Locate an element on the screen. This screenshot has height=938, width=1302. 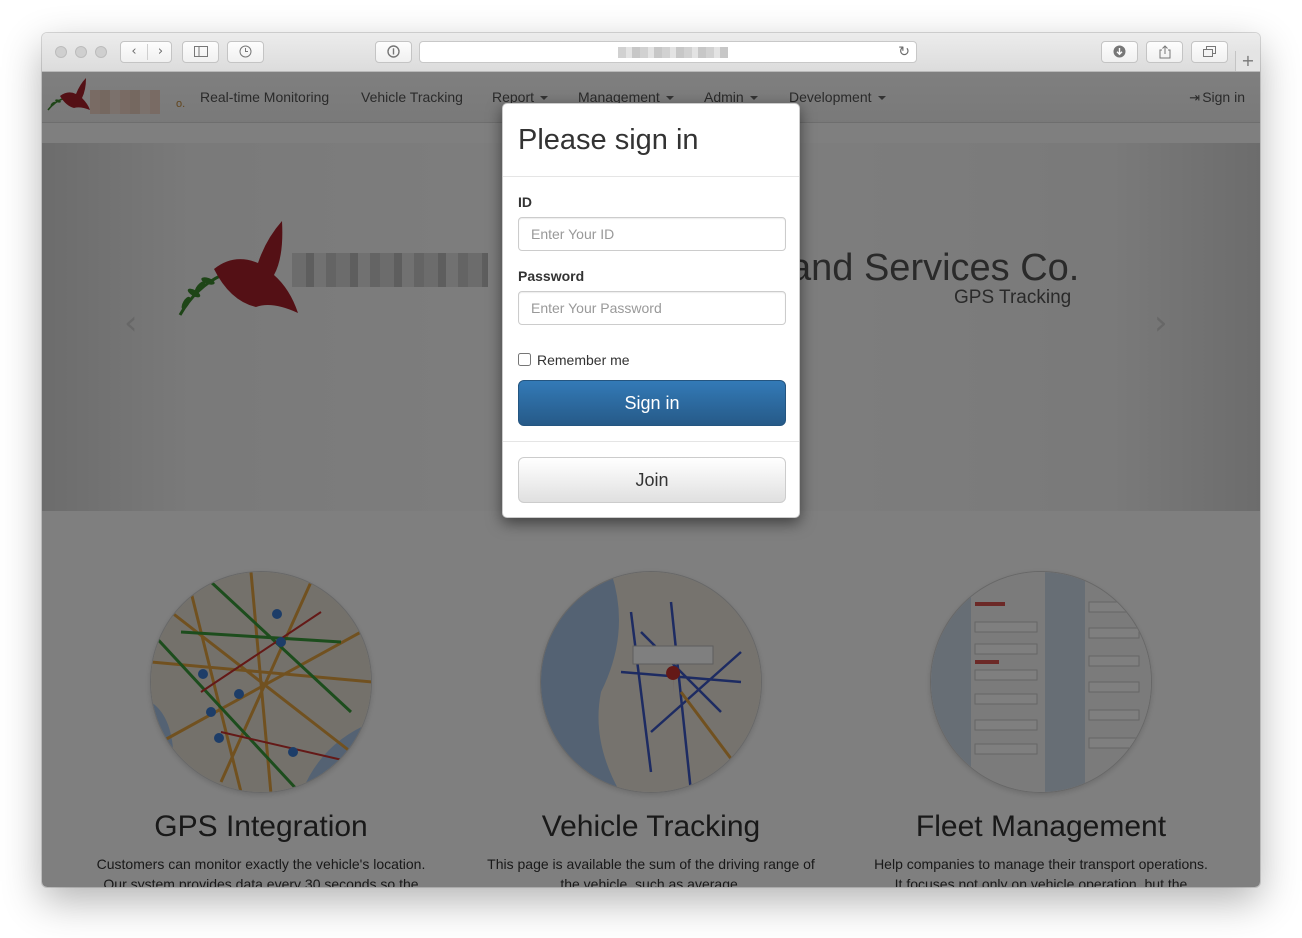
clock-icon is located at coordinates (245, 51).